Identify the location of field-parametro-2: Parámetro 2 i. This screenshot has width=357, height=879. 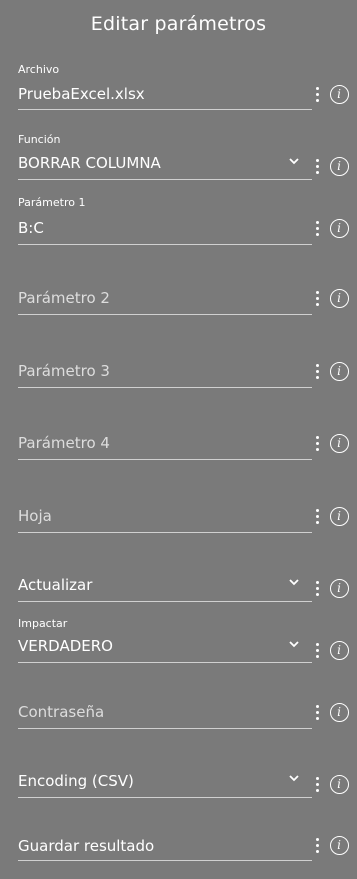
(183, 303).